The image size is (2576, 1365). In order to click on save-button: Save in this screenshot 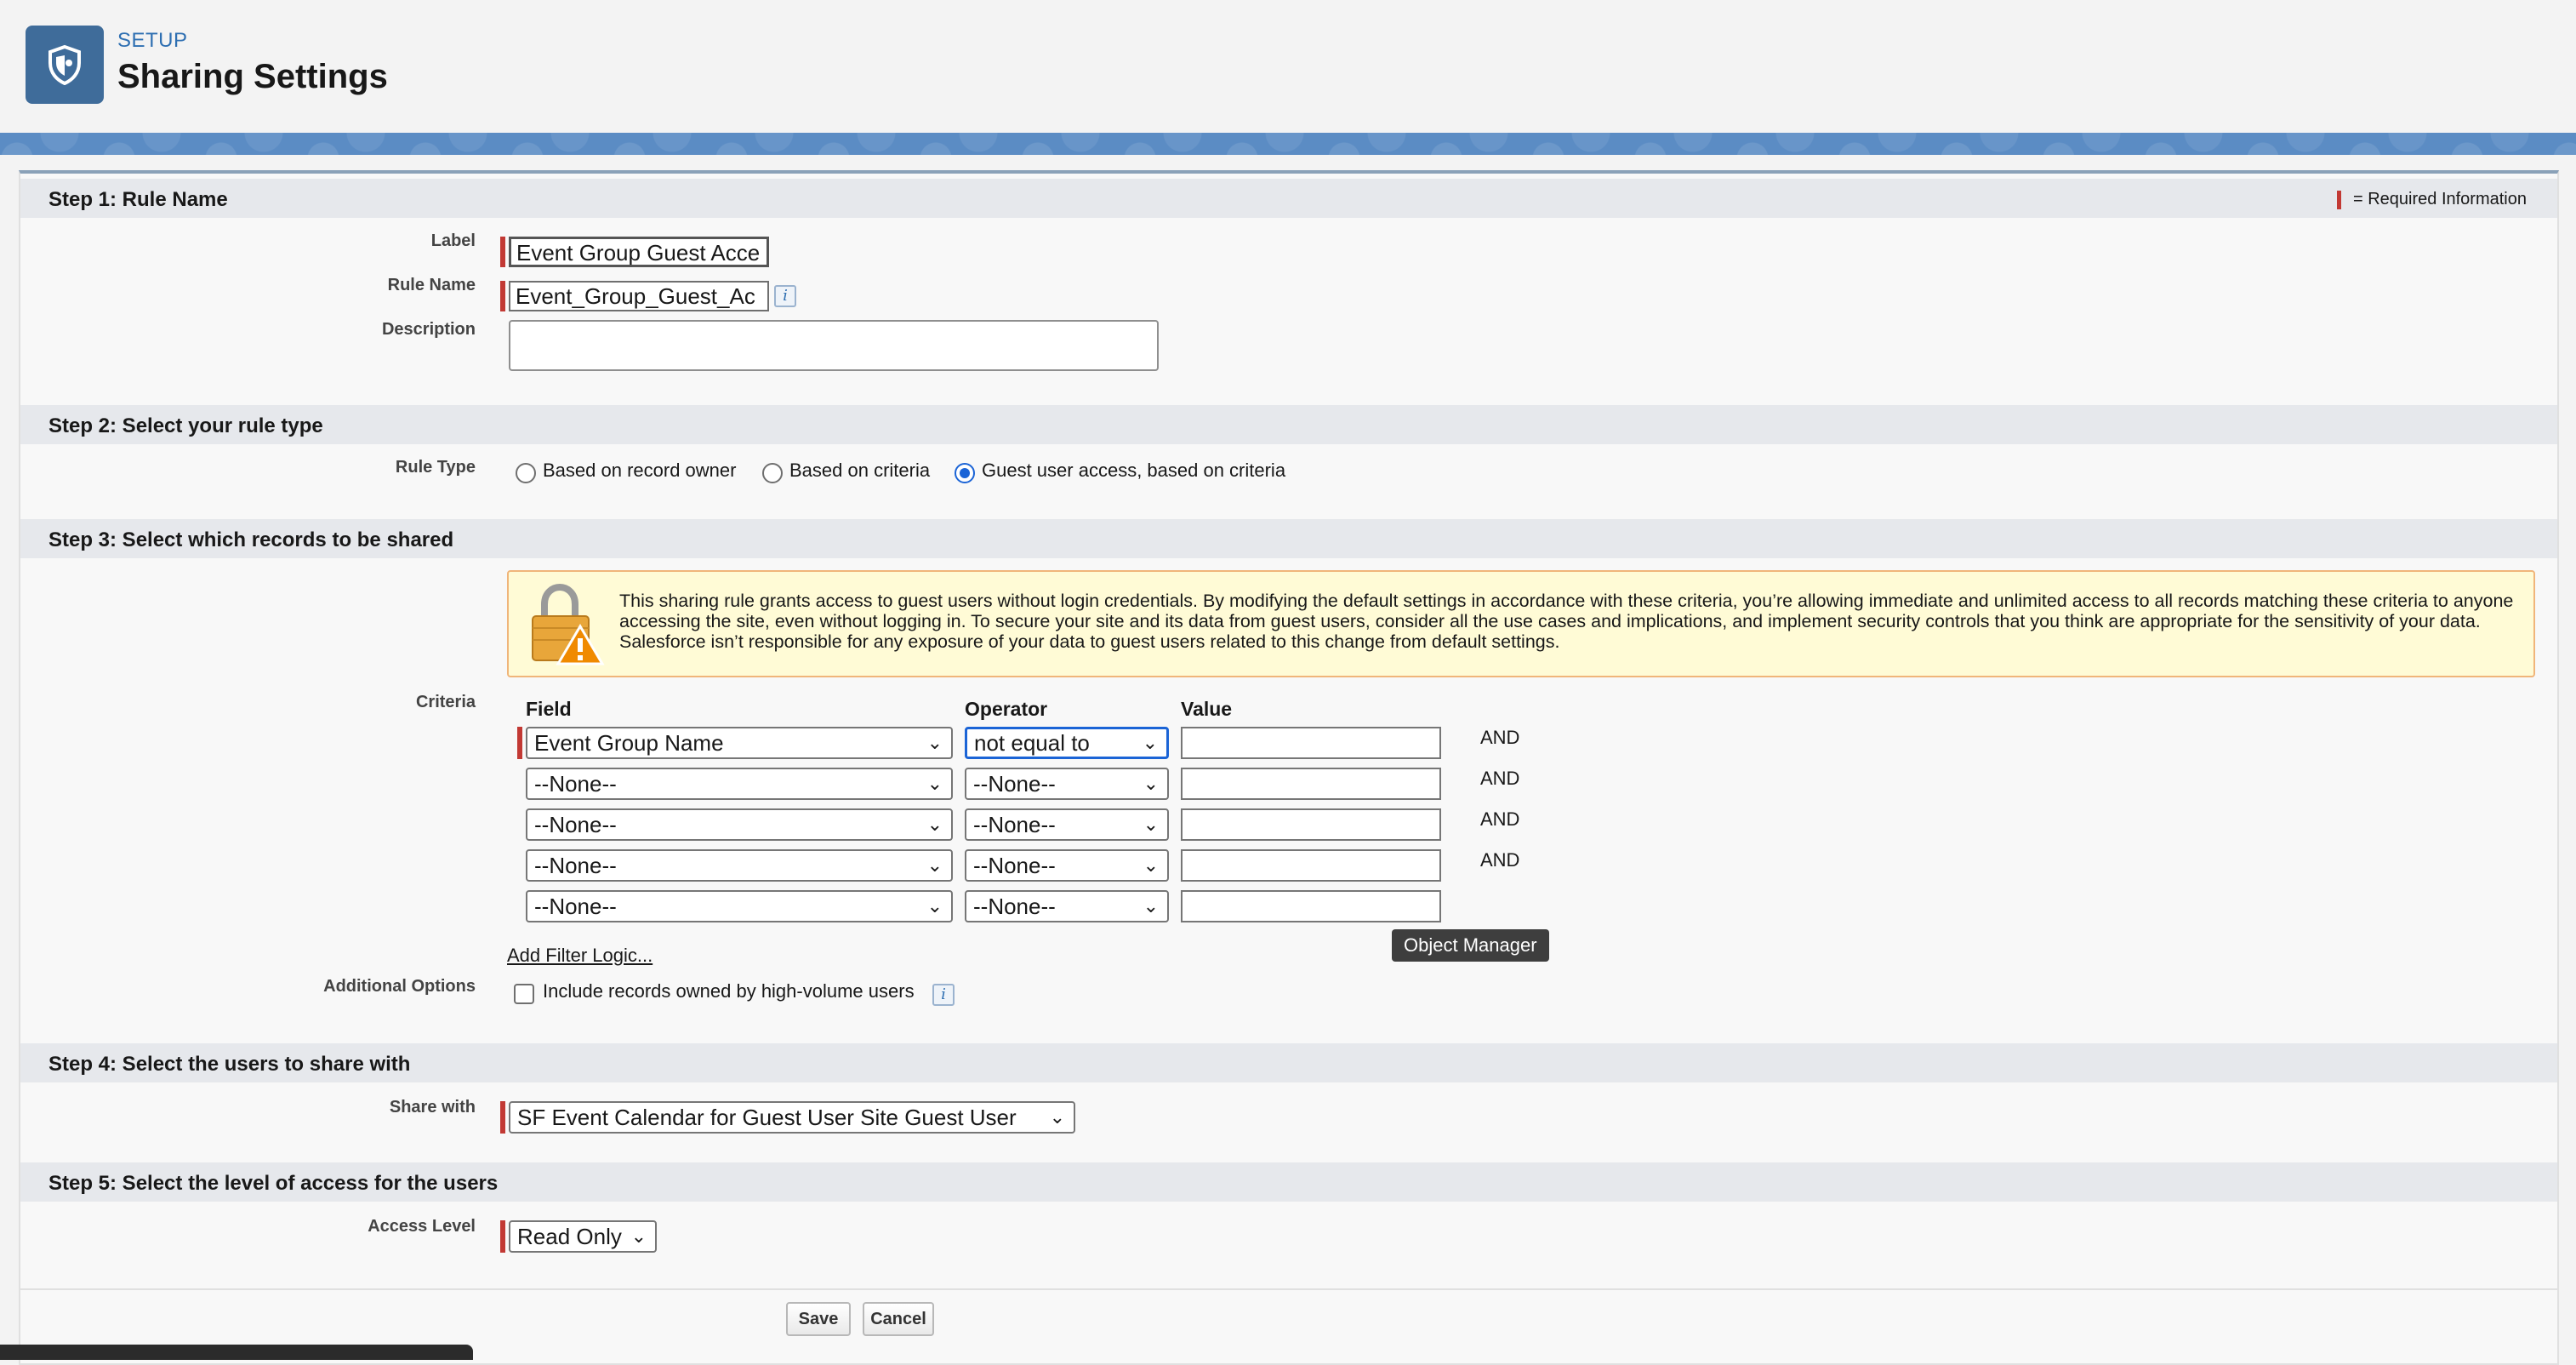, I will do `click(818, 1319)`.